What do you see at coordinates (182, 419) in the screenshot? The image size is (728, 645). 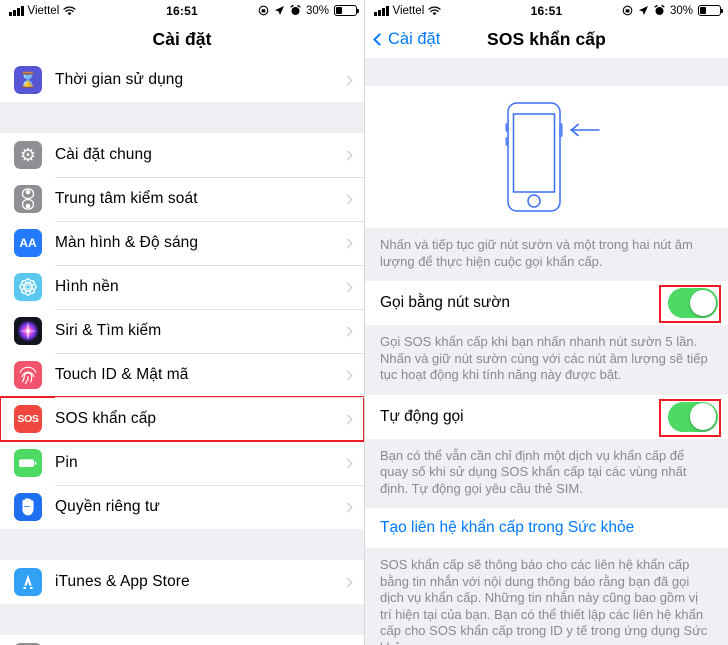 I see `sidebar-item-emergency-sos: SOS SOS khẩn cấp` at bounding box center [182, 419].